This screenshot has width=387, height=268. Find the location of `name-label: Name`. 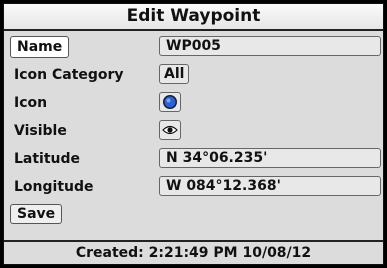

name-label: Name is located at coordinates (40, 47).